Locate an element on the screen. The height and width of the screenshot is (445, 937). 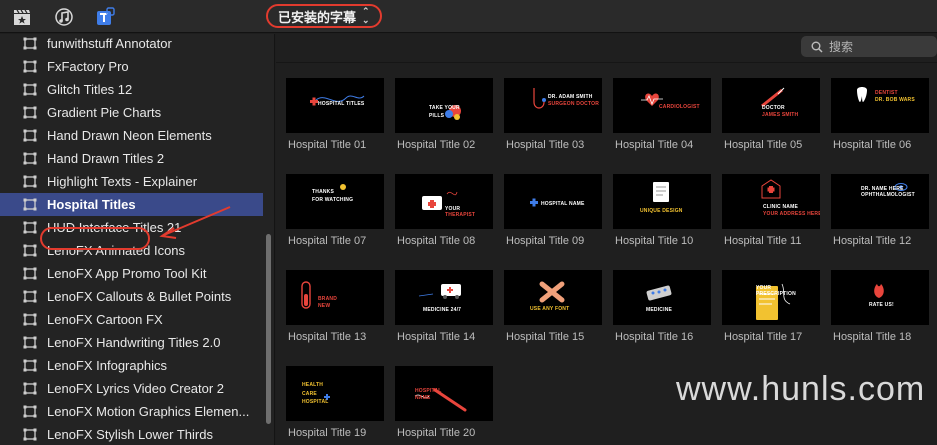
title-tile-label: Hospital Title 19 is located at coordinates (327, 433).